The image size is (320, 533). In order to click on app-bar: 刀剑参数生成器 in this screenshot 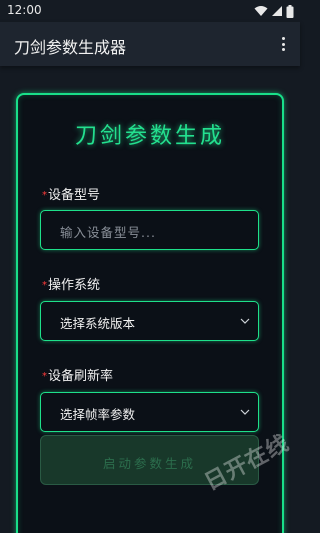, I will do `click(150, 44)`.